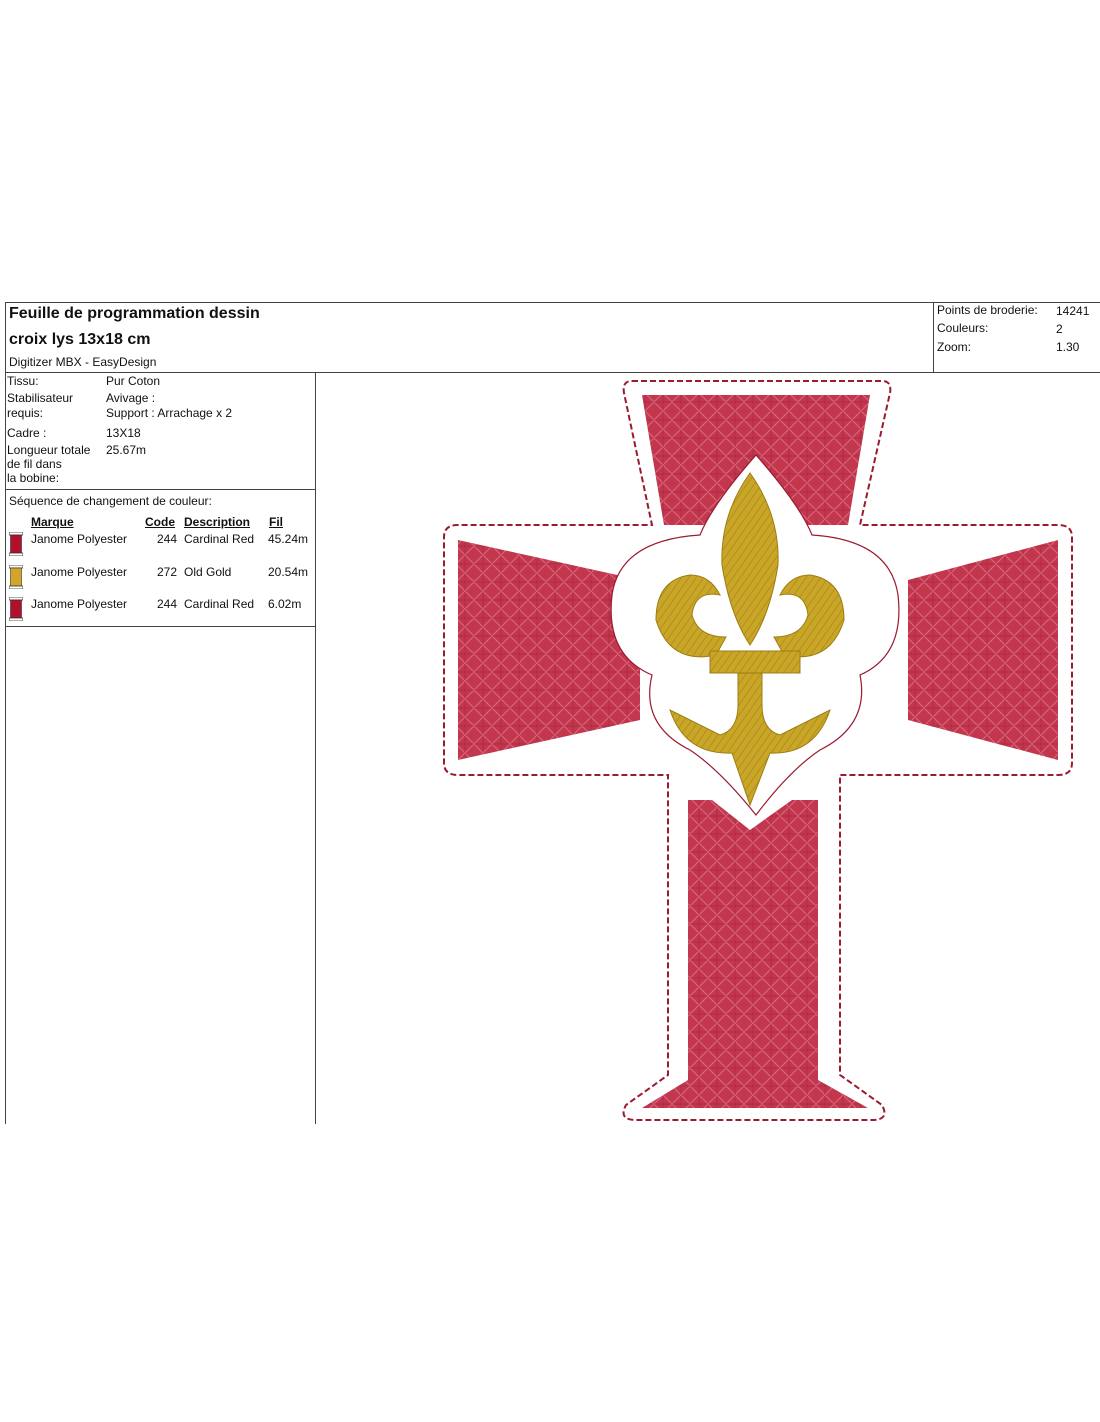 The image size is (1100, 1422). What do you see at coordinates (160, 626) in the screenshot?
I see `sequence-bottom-line` at bounding box center [160, 626].